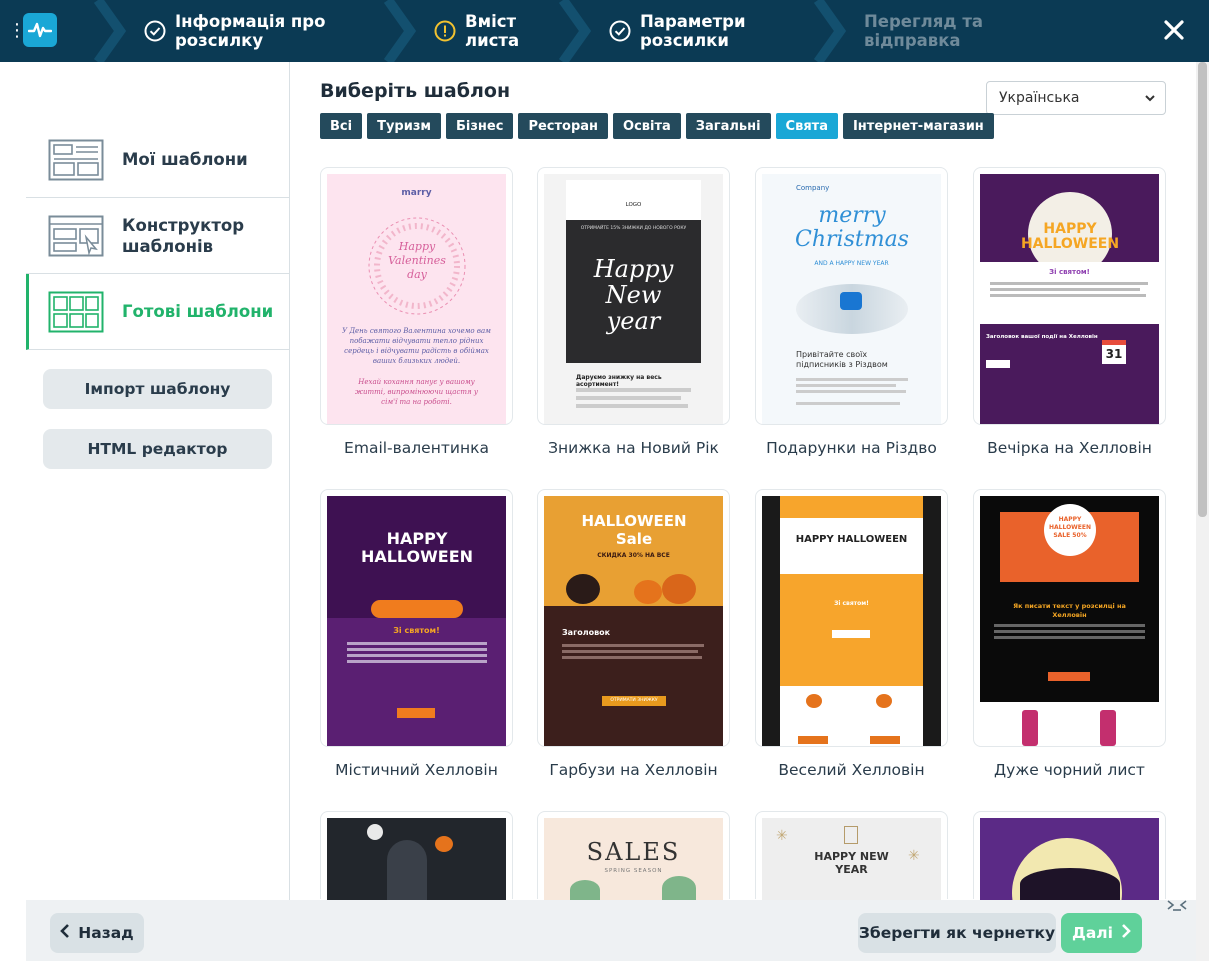 The width and height of the screenshot is (1209, 961). Describe the element at coordinates (633, 871) in the screenshot. I see `thumb-sub: SPRING SEASON` at that location.